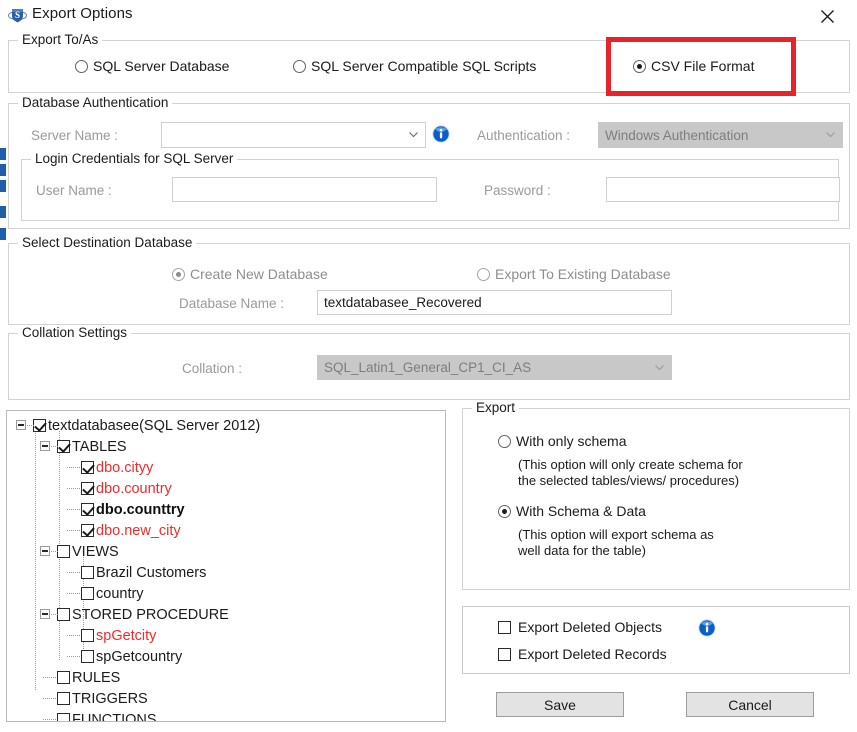 The width and height of the screenshot is (857, 732). I want to click on radio-export-to-existing-database: Export To Existing Database, so click(574, 274).